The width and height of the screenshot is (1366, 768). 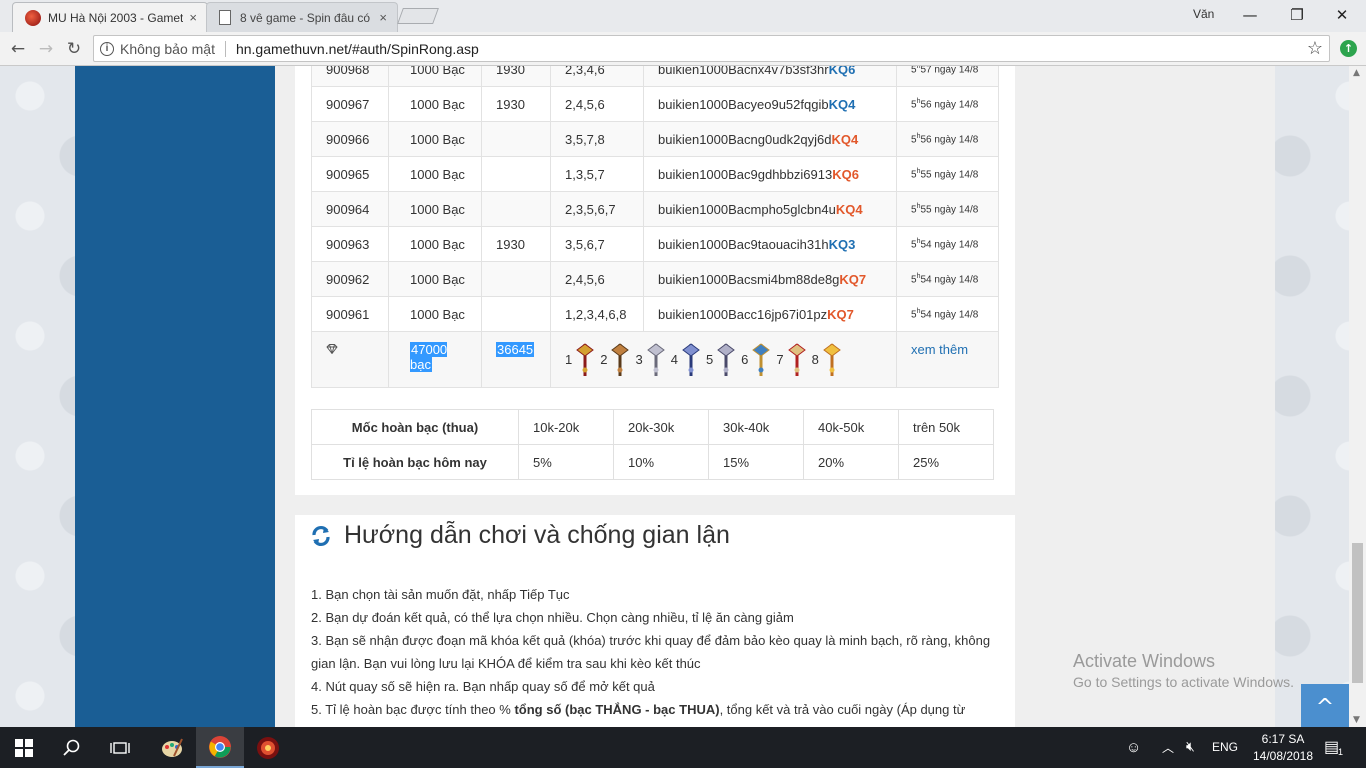 What do you see at coordinates (745, 174) in the screenshot?
I see `lock-code-text: buikien1000Bac9gdhbbzi6913` at bounding box center [745, 174].